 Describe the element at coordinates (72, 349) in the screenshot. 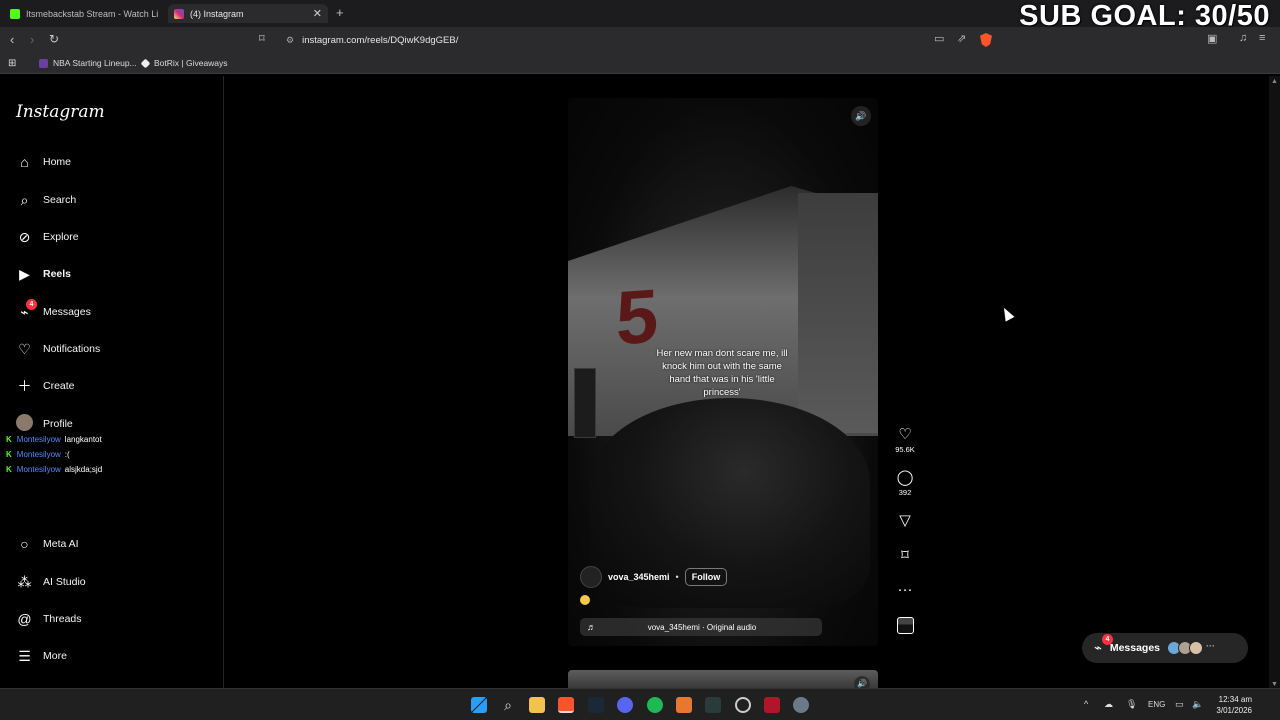

I see `sidebar-item-label: Notifications` at that location.